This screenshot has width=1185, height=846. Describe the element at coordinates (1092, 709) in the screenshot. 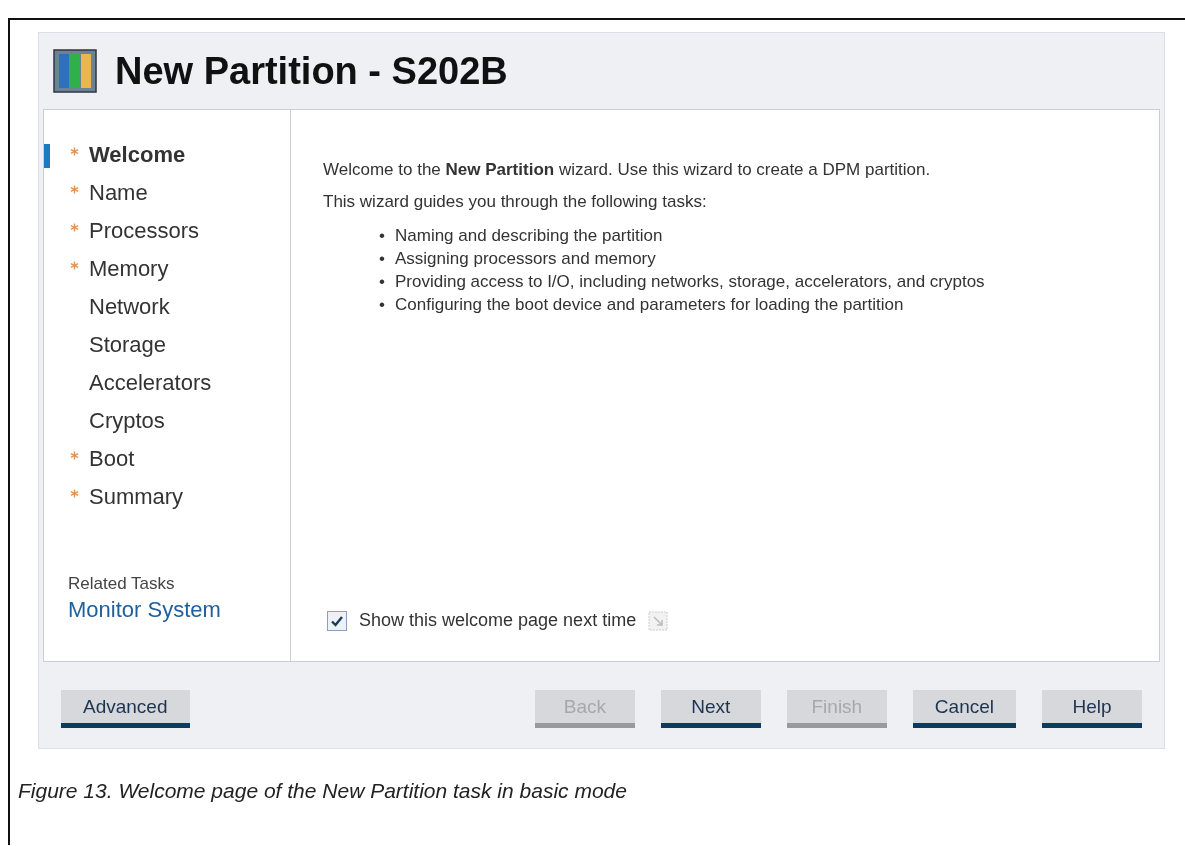

I see `wizard-button: Help` at that location.